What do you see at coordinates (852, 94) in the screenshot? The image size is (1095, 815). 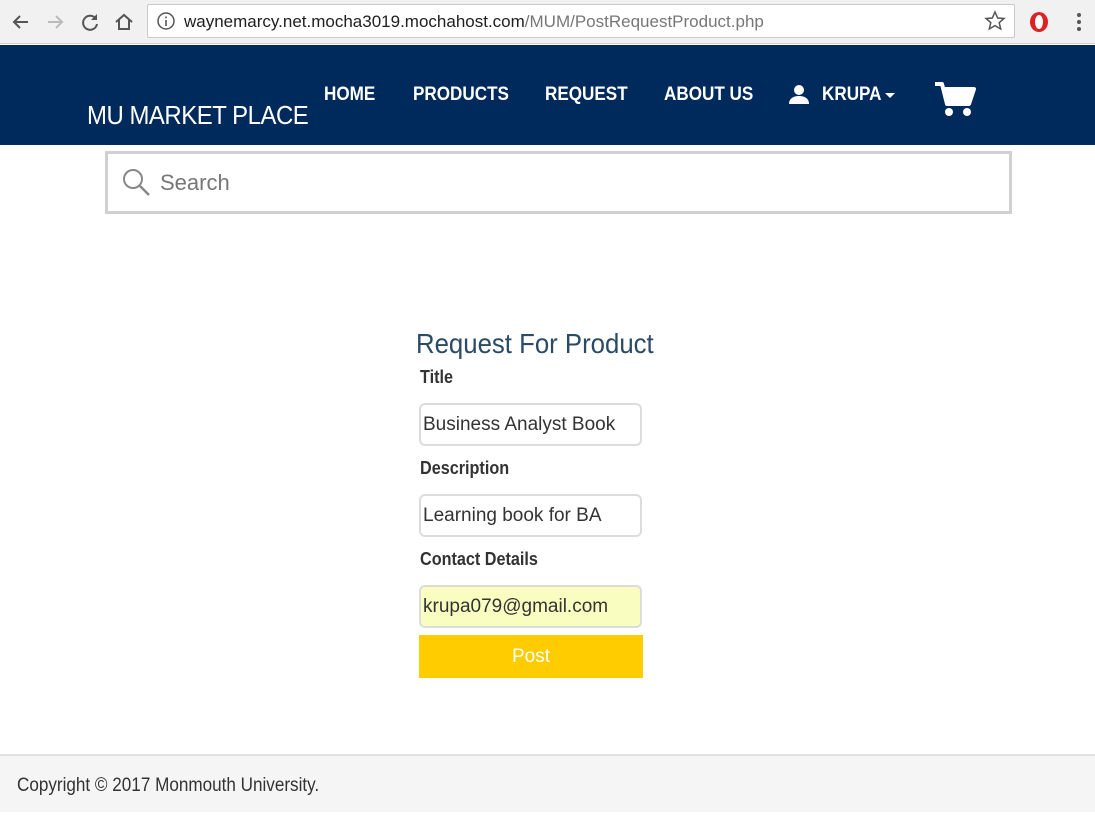 I see `user-name: KRUPA` at bounding box center [852, 94].